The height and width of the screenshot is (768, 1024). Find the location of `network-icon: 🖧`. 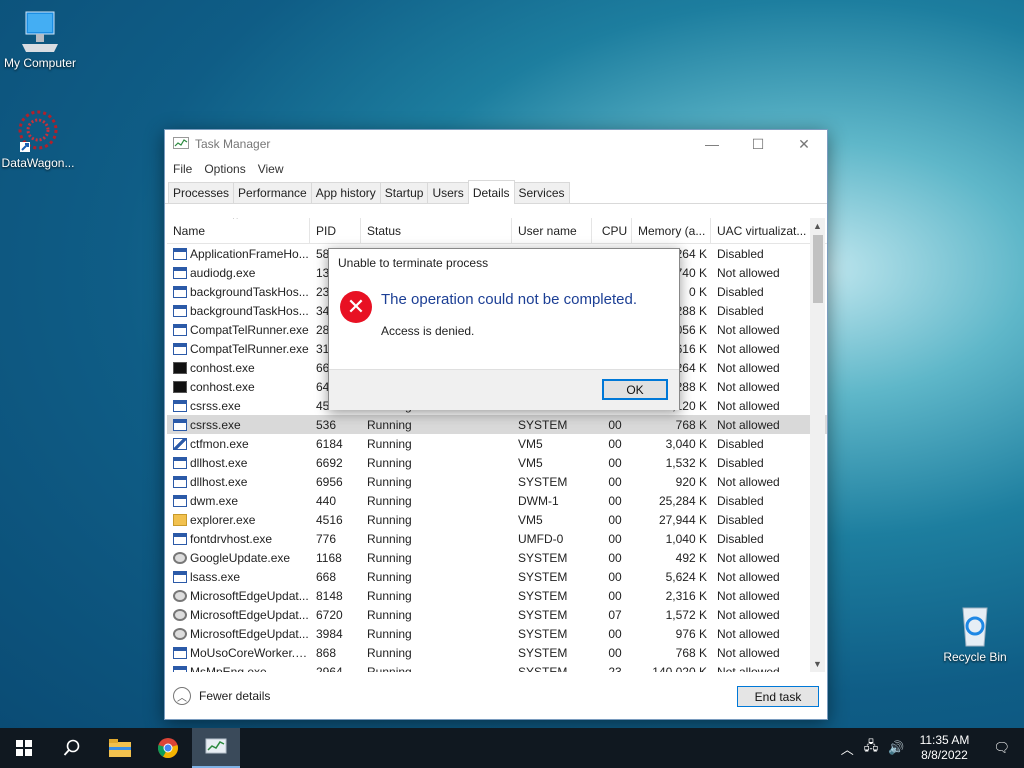

network-icon: 🖧 is located at coordinates (871, 748).